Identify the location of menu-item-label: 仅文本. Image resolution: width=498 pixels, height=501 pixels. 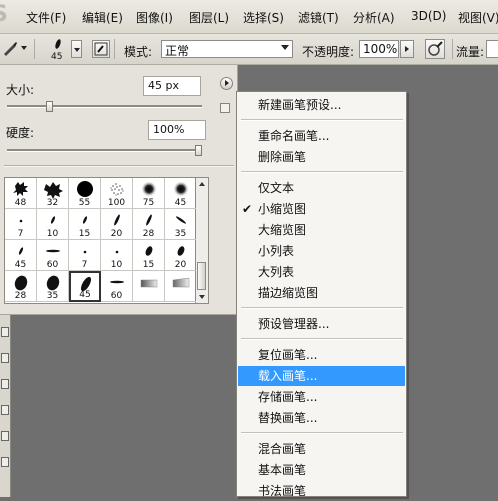
(276, 188).